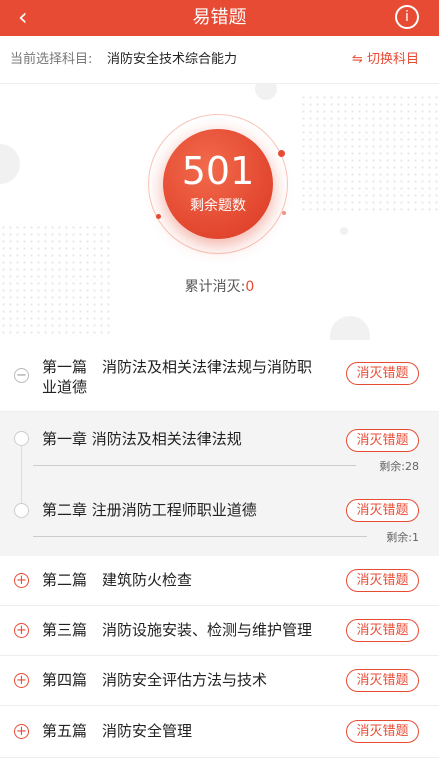 The height and width of the screenshot is (761, 439). Describe the element at coordinates (149, 510) in the screenshot. I see `chapter-title: 第二章 注册消防工程师职业道德` at that location.